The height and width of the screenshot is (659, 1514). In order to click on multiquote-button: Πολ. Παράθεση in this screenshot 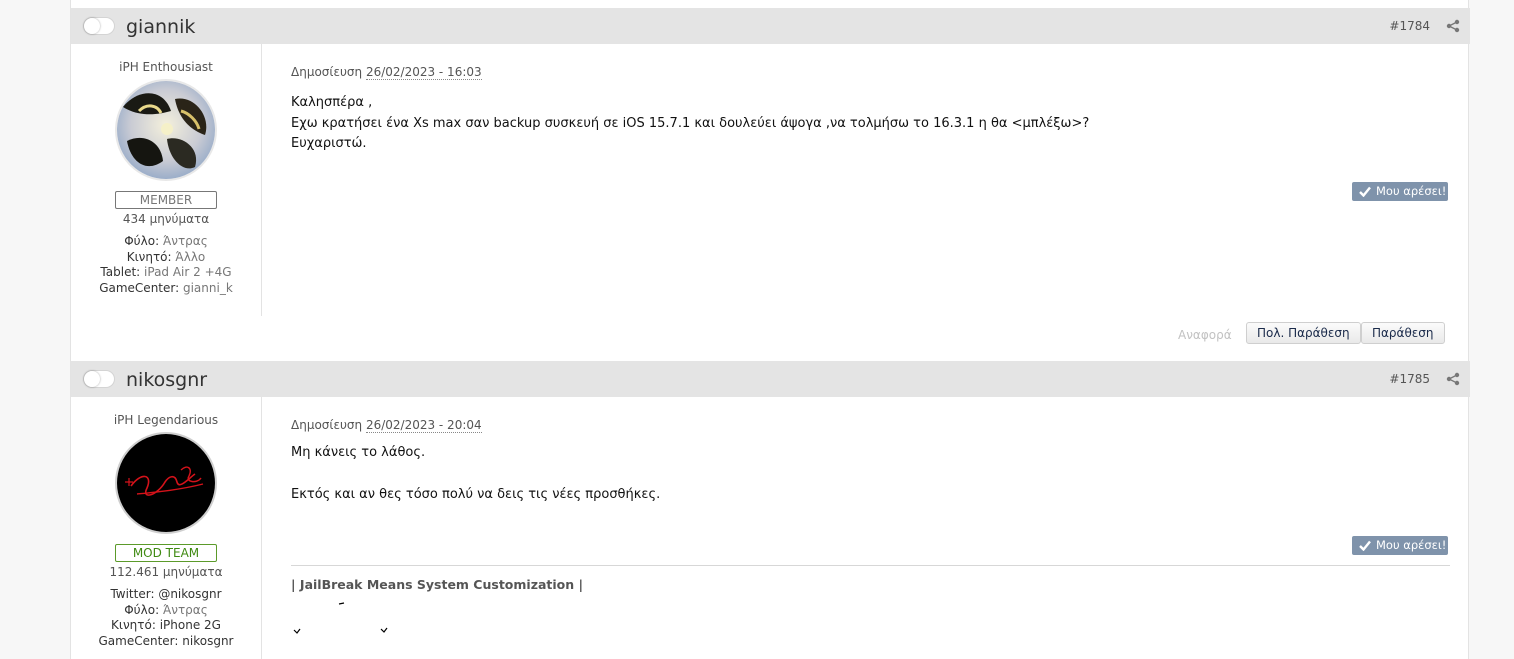, I will do `click(1303, 333)`.